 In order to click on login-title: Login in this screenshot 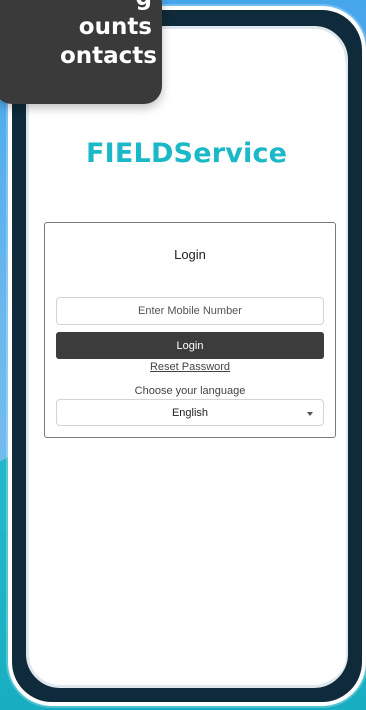, I will do `click(190, 254)`.